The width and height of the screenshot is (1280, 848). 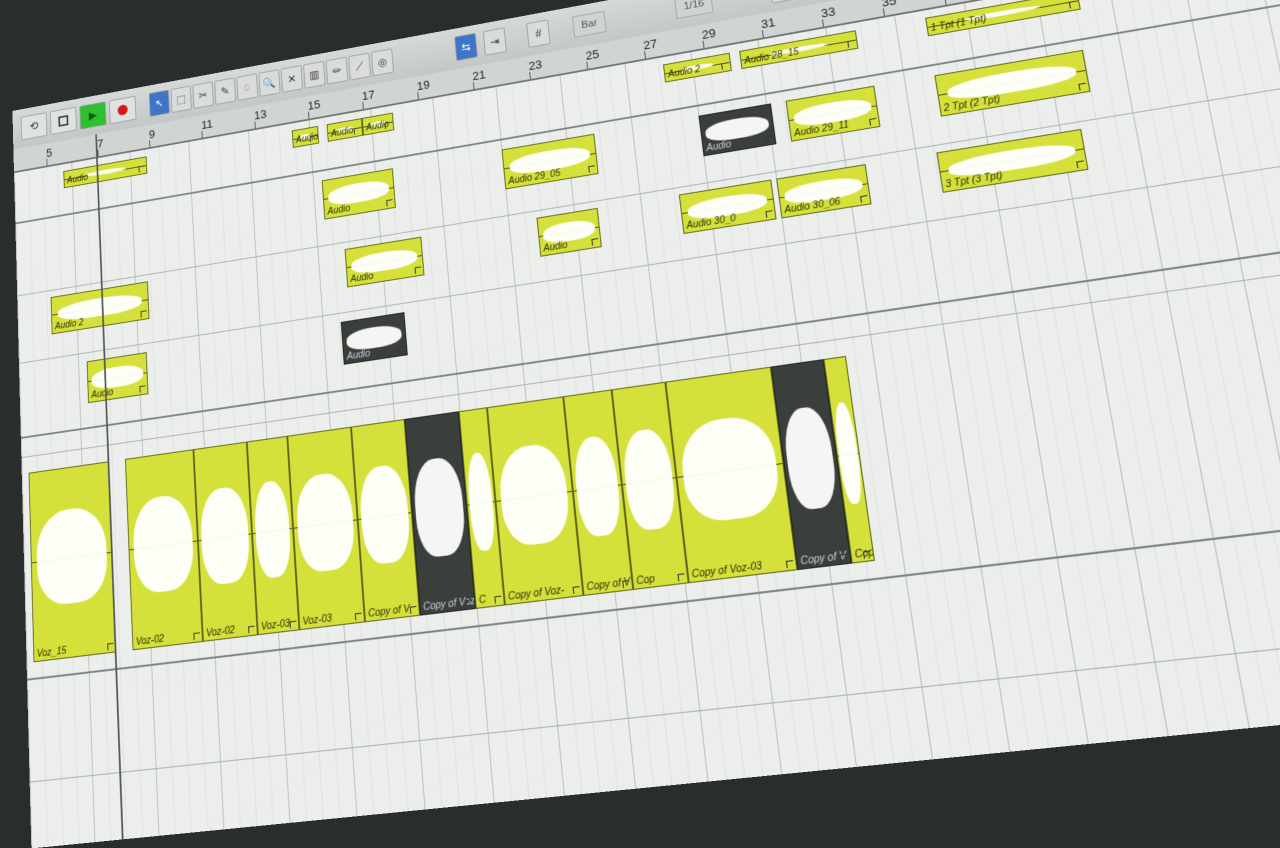 I want to click on clip-name: Cop, so click(x=645, y=580).